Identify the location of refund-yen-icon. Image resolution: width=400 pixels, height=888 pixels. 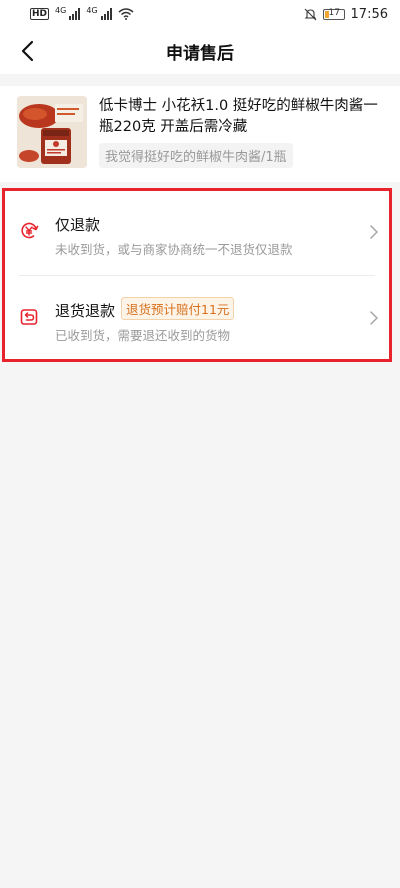
(30, 230).